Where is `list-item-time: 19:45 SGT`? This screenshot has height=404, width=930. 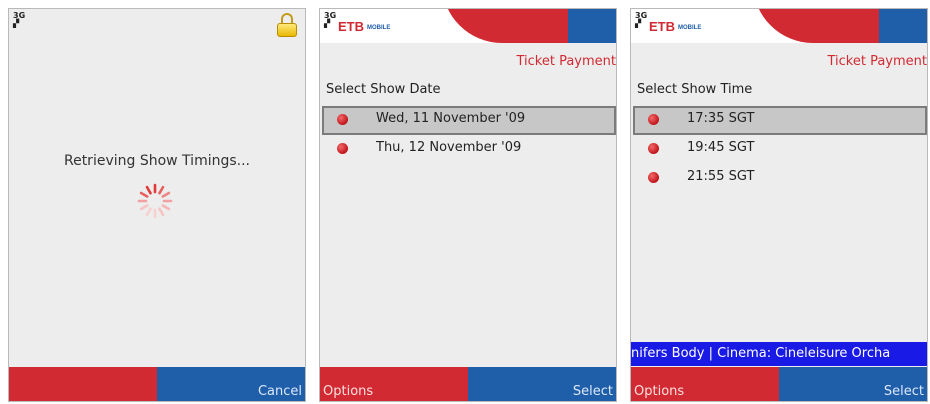 list-item-time: 19:45 SGT is located at coordinates (780, 149).